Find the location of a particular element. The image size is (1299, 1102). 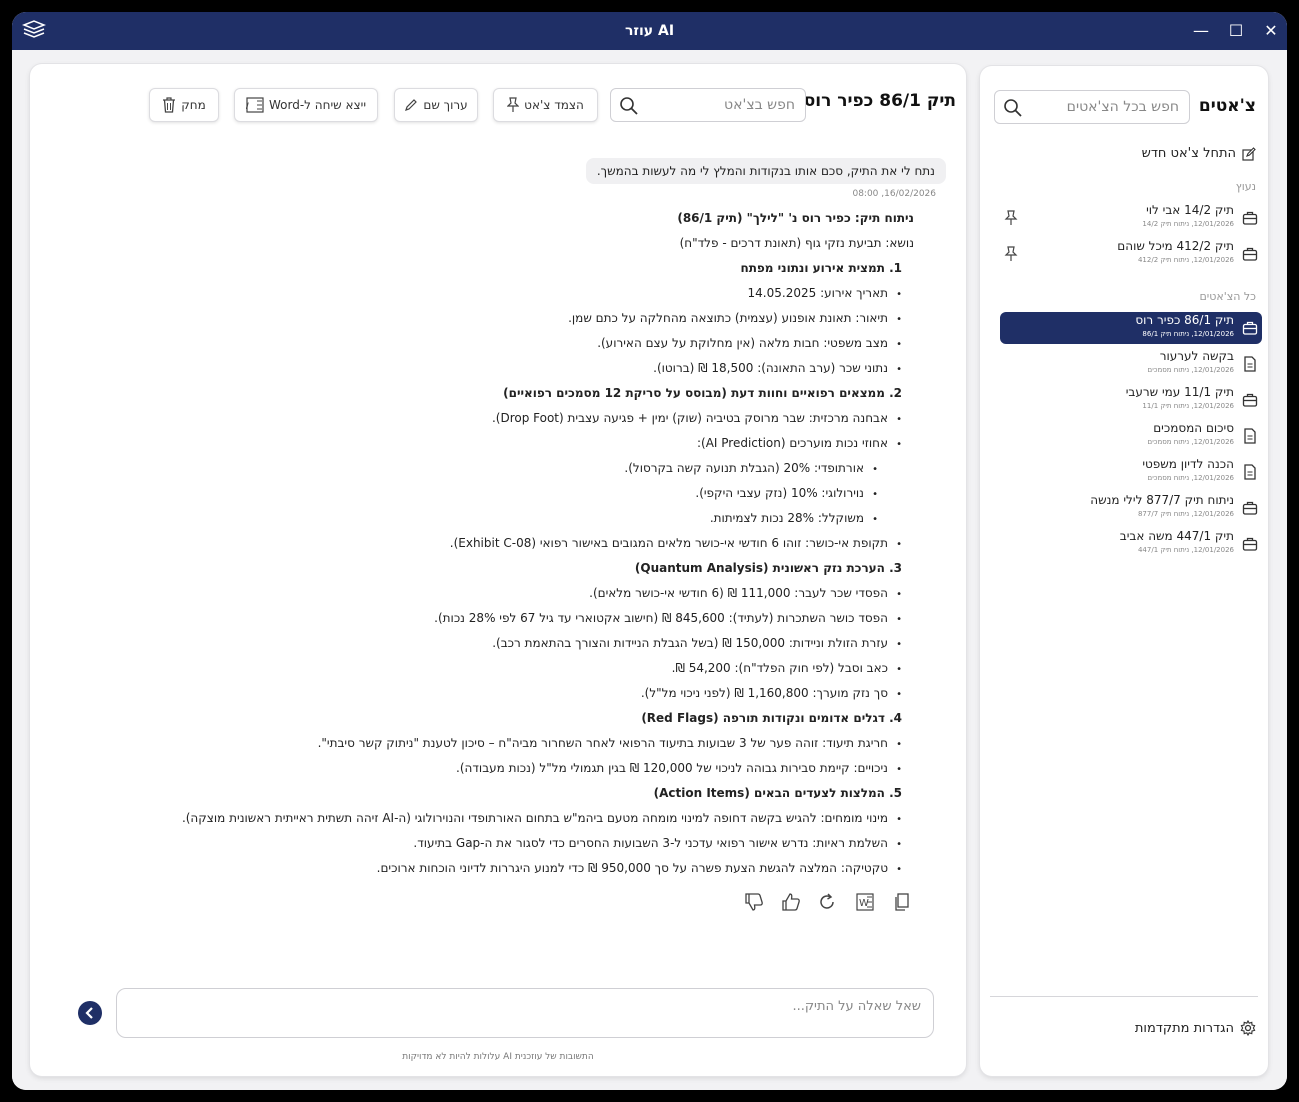

chat-item-name: תיק 412/2 מיכל שוהם is located at coordinates (1175, 246).